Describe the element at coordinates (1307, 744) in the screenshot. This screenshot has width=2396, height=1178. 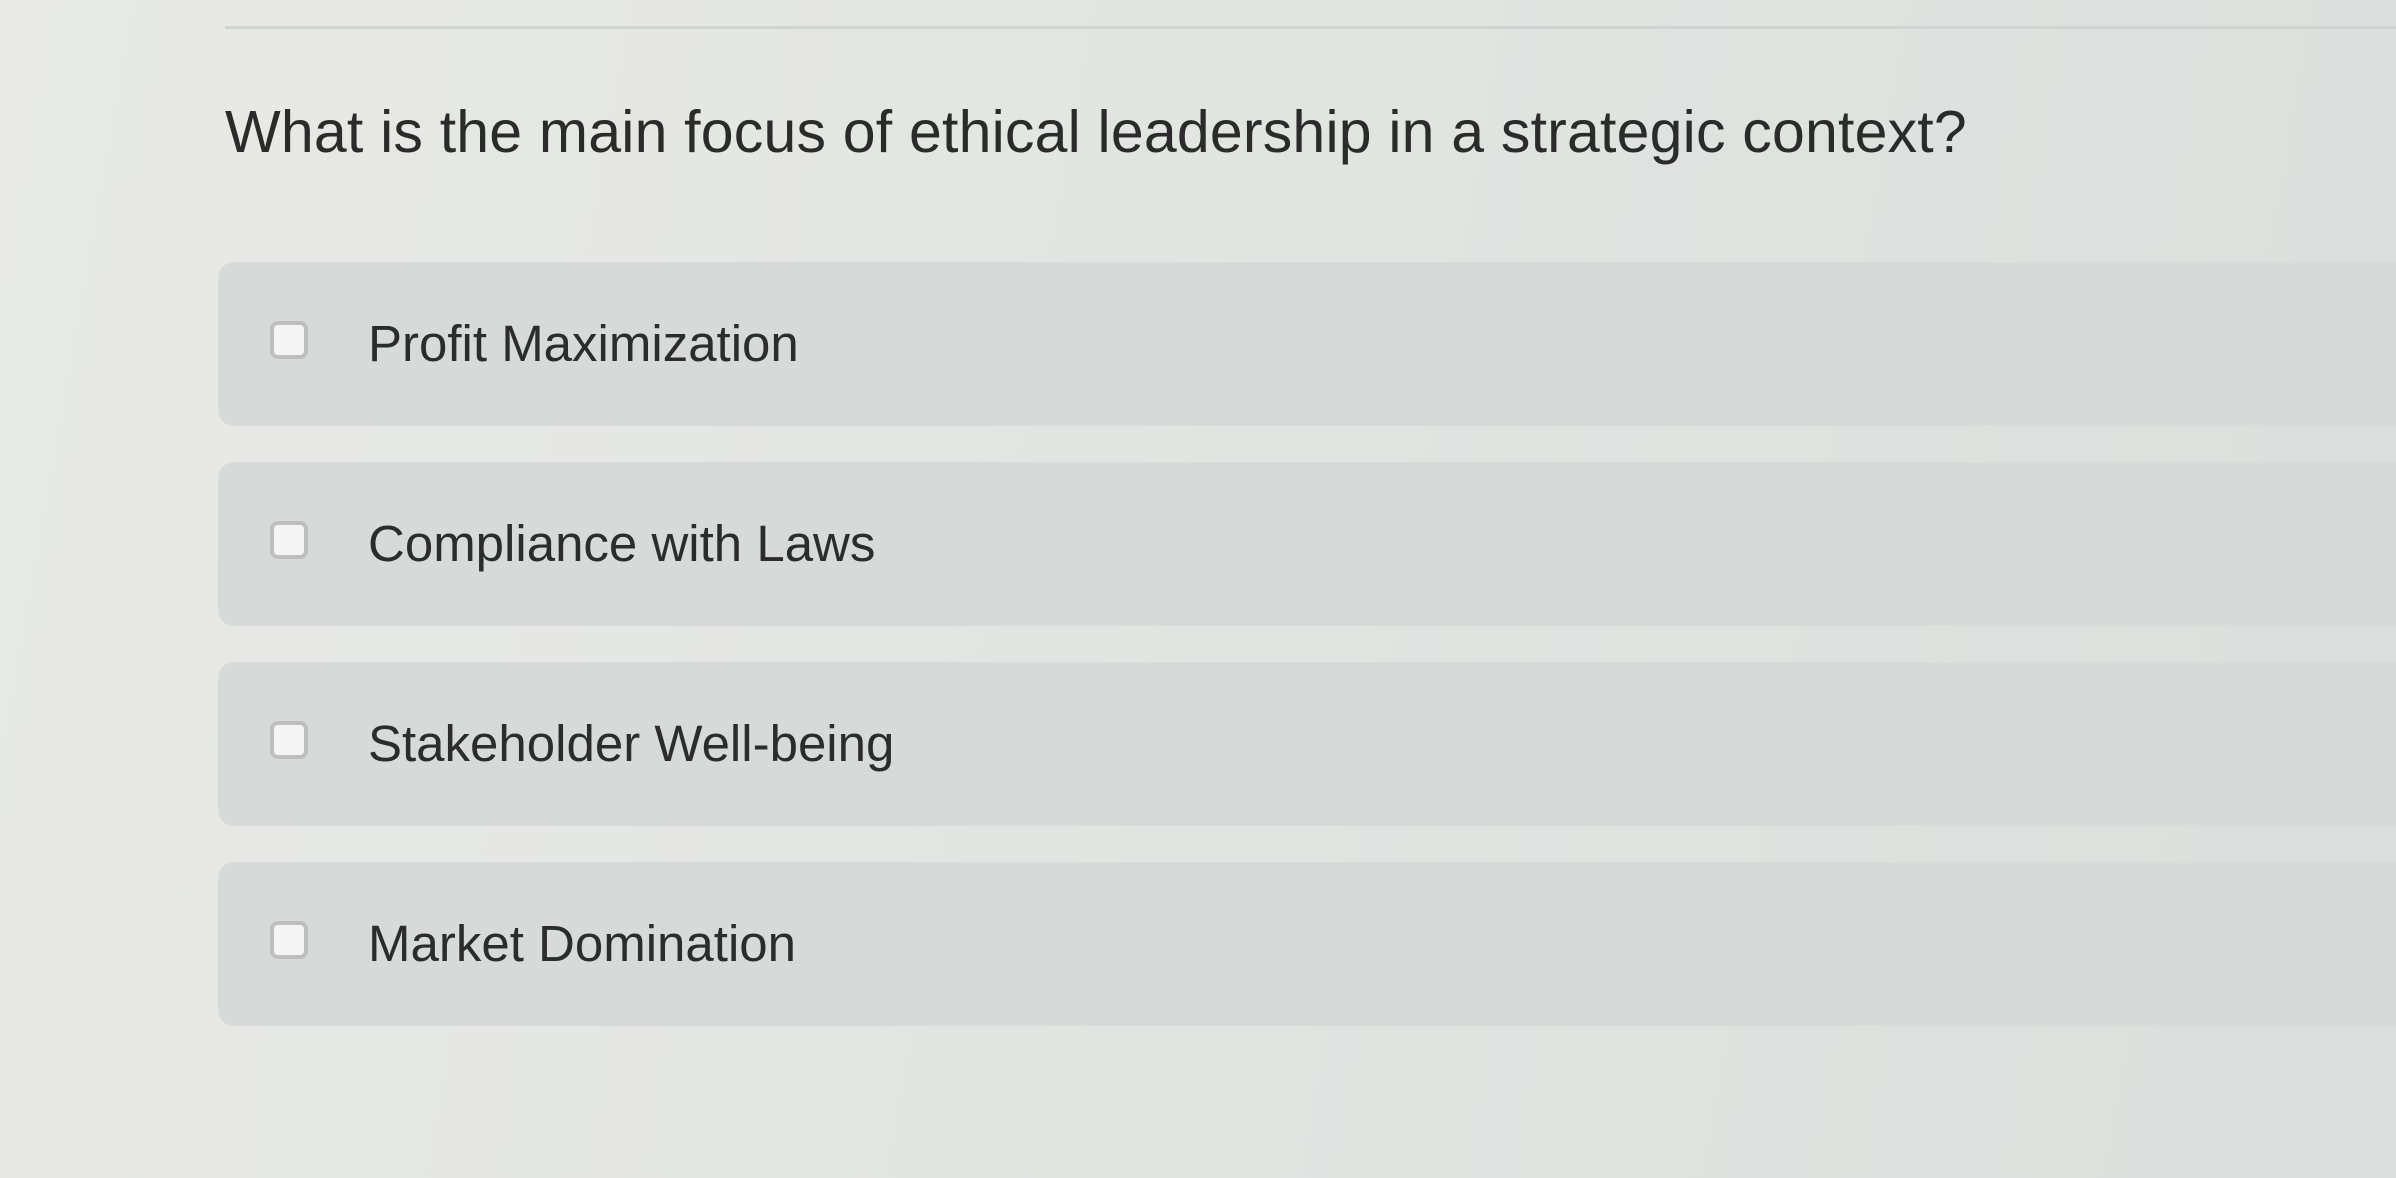
I see `option-stakeholder-well-being: Stakeholder Well-being` at that location.